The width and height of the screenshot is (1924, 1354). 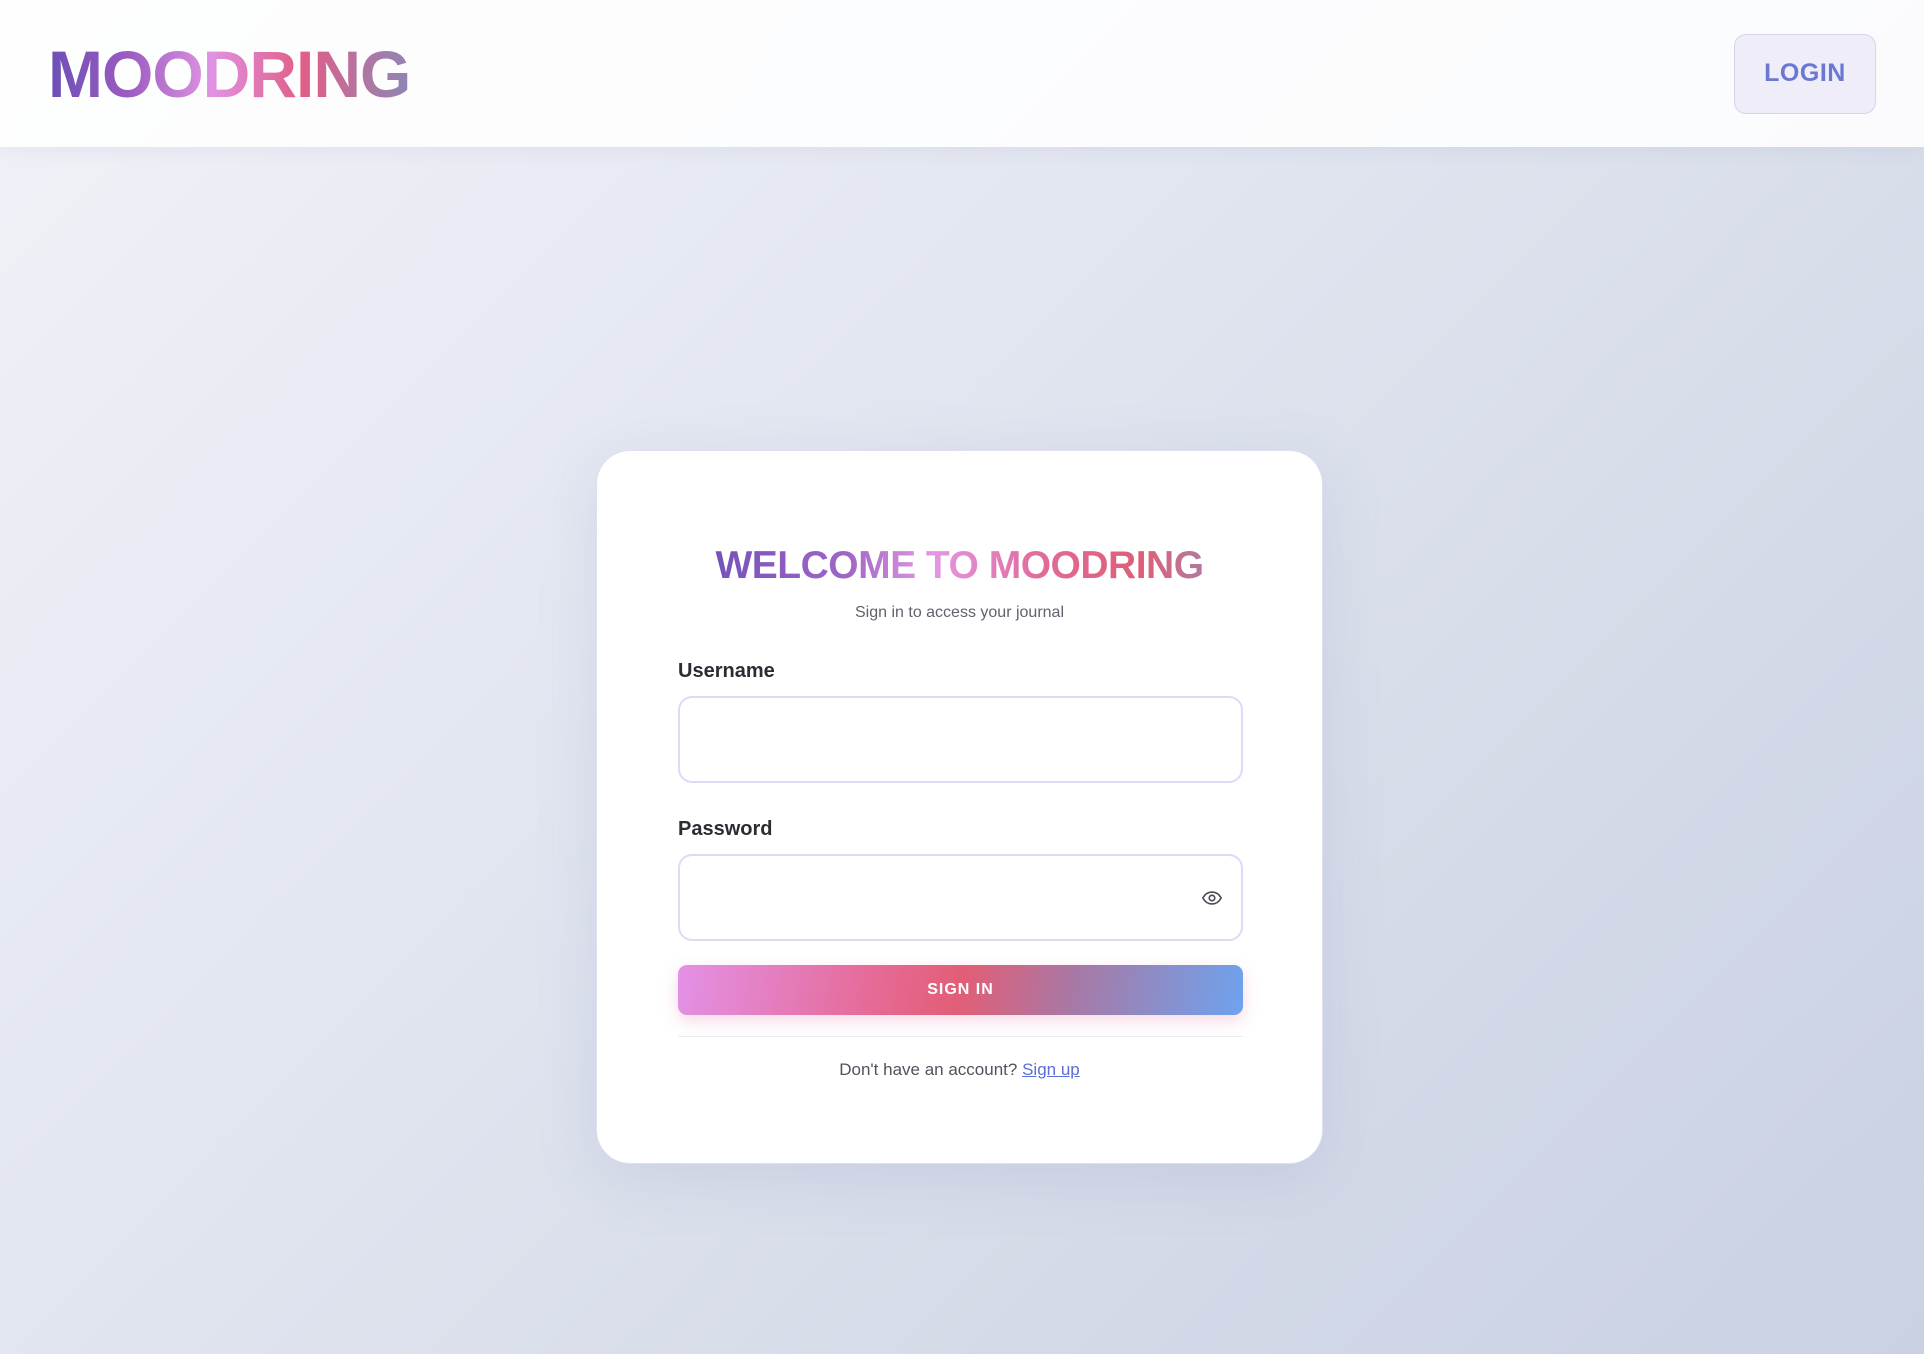 I want to click on divider, so click(x=960, y=1036).